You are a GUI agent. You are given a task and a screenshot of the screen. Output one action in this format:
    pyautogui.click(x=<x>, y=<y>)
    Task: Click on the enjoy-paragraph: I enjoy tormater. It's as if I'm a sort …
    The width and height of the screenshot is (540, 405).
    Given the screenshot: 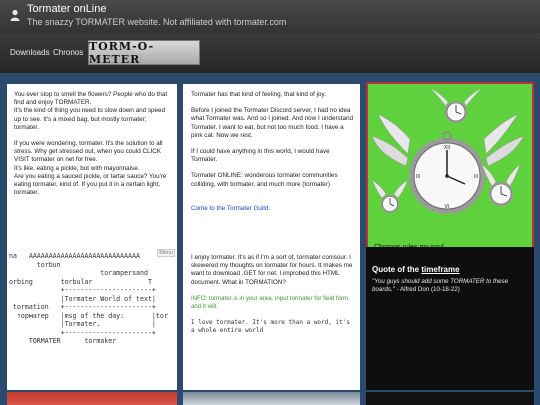 What is the action you would take?
    pyautogui.click(x=272, y=270)
    